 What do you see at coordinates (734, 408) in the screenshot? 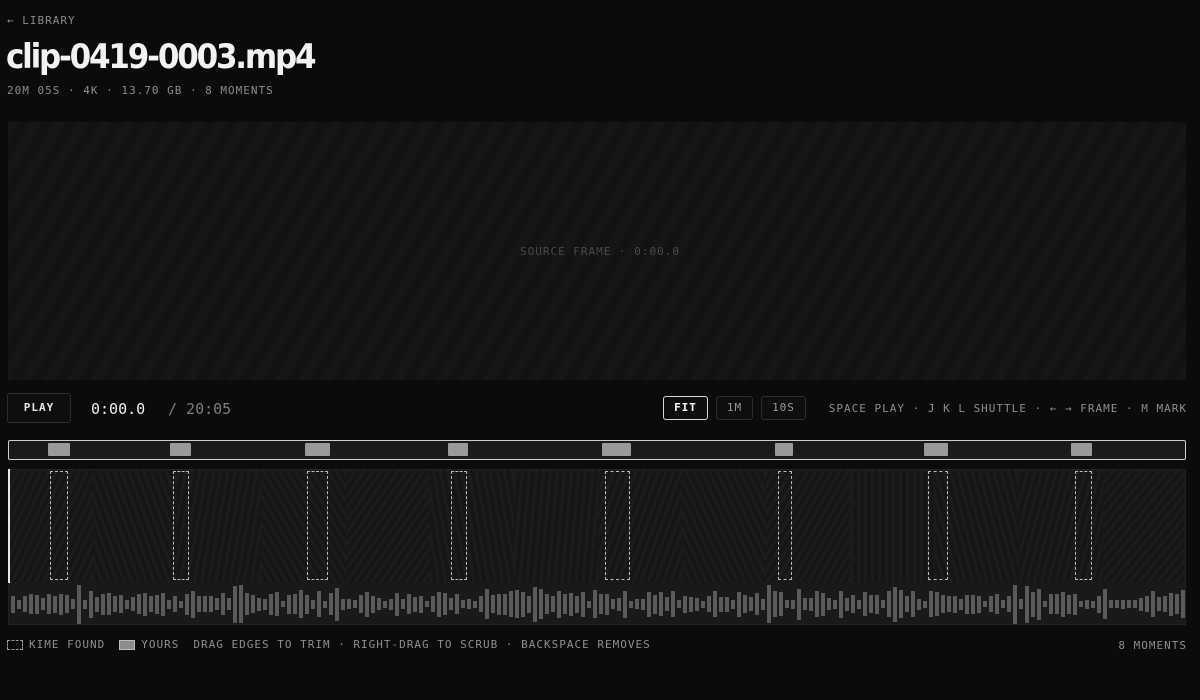
I see `zoom-1m-button: 1M` at bounding box center [734, 408].